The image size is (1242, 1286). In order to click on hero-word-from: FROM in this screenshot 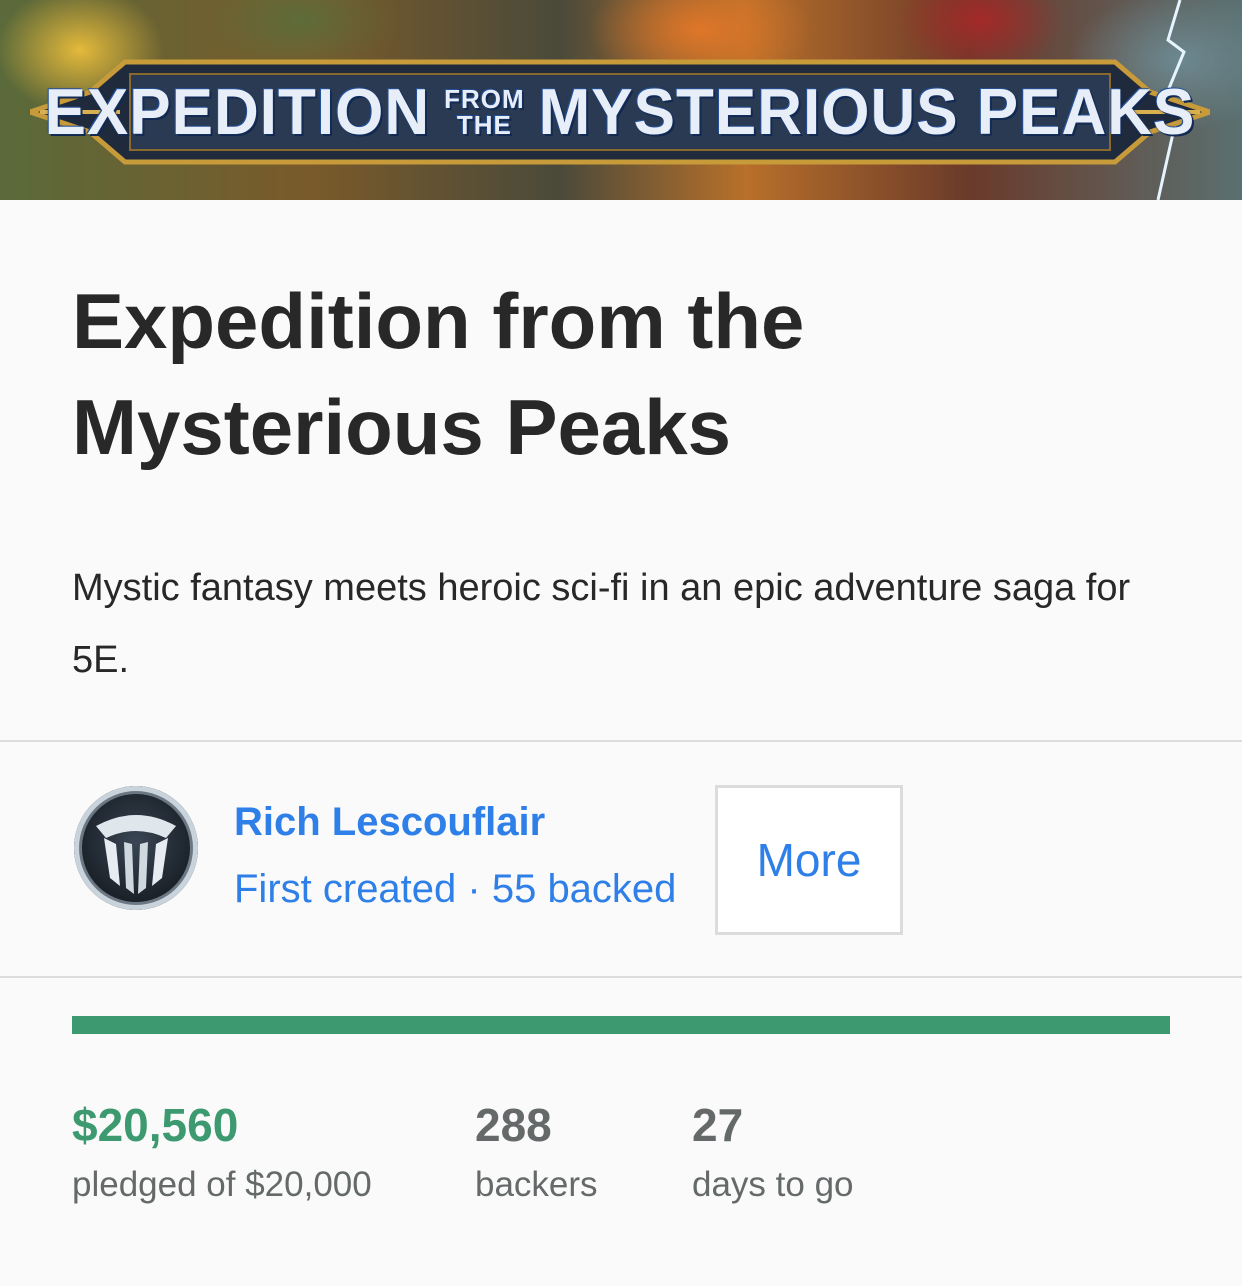, I will do `click(484, 99)`.